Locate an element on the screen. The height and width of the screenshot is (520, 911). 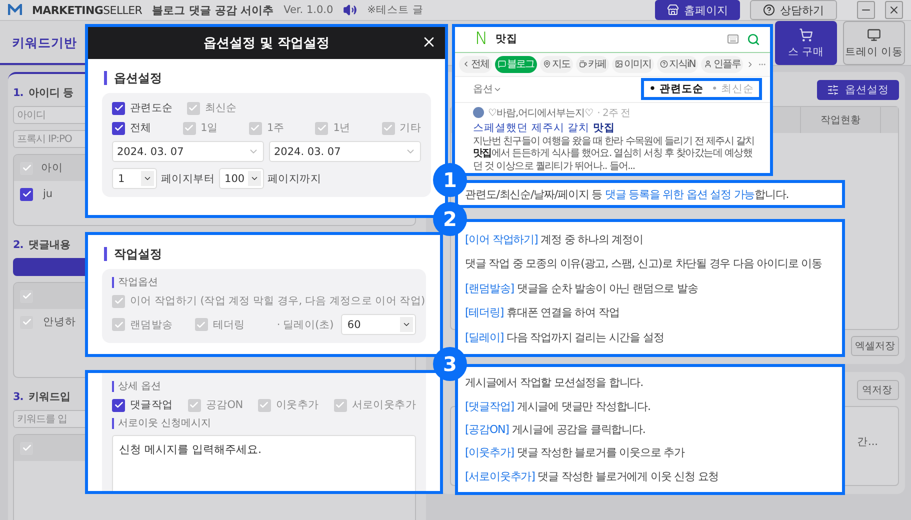
callout-text: [이어 작업하기] 계정 중 하나의 계정이 is located at coordinates (554, 239).